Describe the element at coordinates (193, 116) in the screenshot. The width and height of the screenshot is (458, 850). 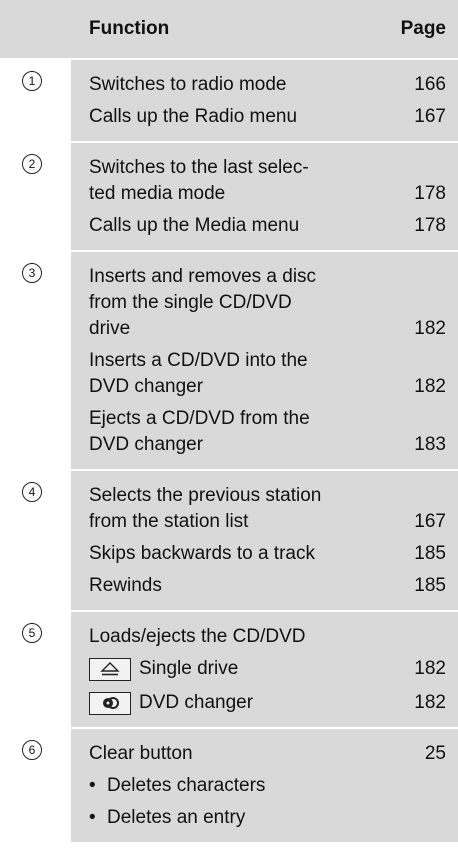
I see `function-text: Calls up the Radio menu` at that location.